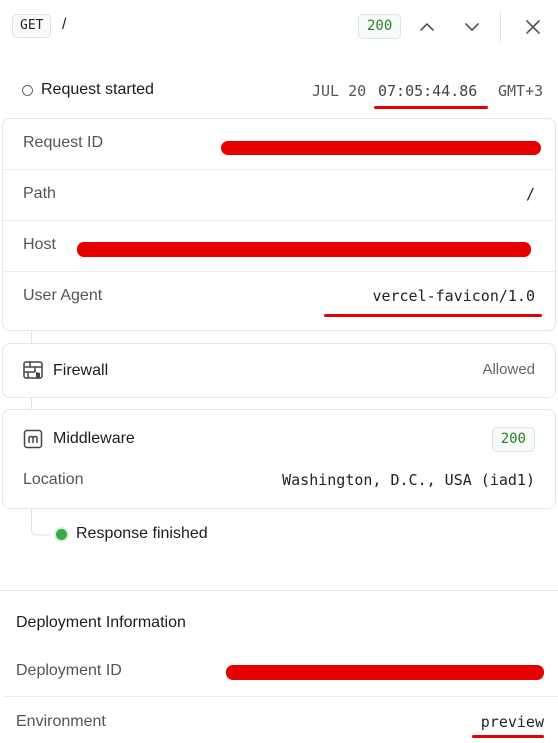 Image resolution: width=558 pixels, height=743 pixels. I want to click on chevron-down-icon, so click(472, 27).